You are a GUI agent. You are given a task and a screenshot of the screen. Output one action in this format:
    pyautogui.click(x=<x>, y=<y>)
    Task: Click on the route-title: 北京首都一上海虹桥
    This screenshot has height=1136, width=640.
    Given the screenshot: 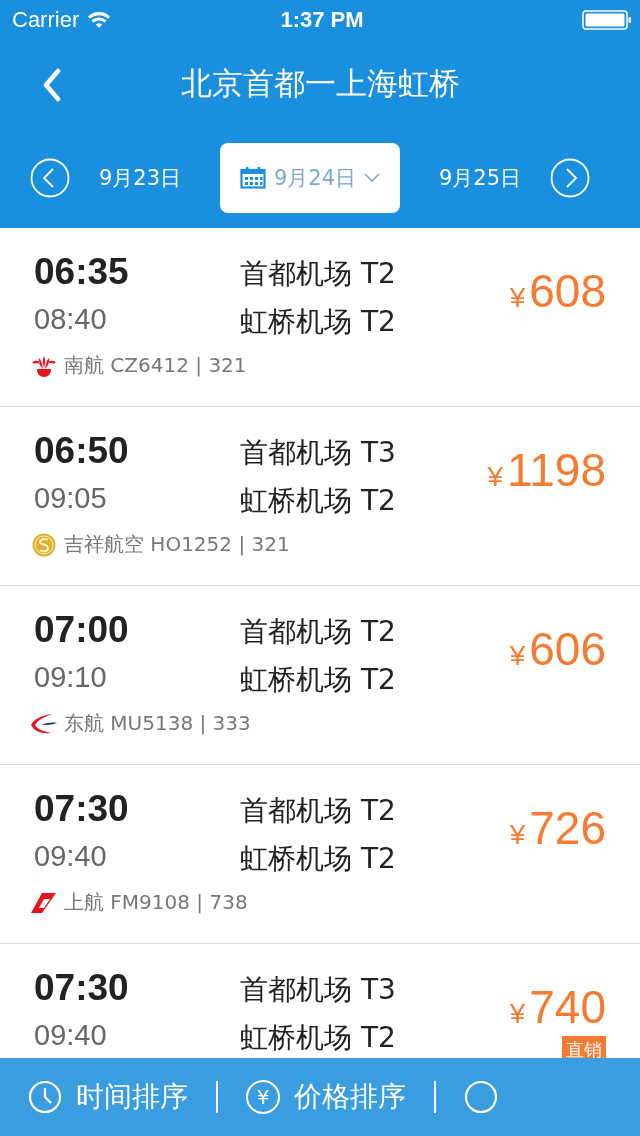 What is the action you would take?
    pyautogui.click(x=320, y=83)
    